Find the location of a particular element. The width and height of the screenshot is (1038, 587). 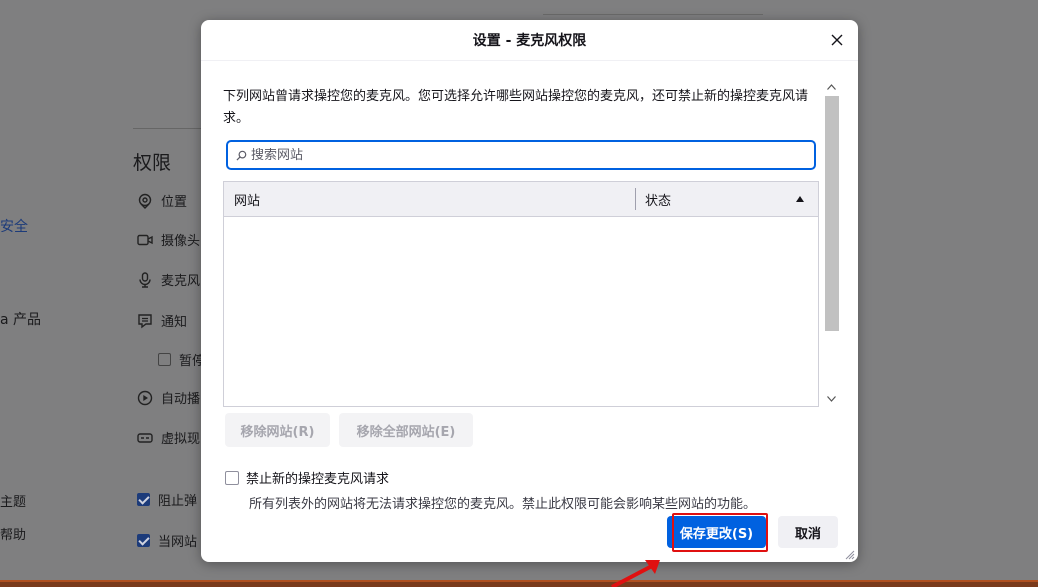

save-changes-button: 保存更改(S) is located at coordinates (716, 532).